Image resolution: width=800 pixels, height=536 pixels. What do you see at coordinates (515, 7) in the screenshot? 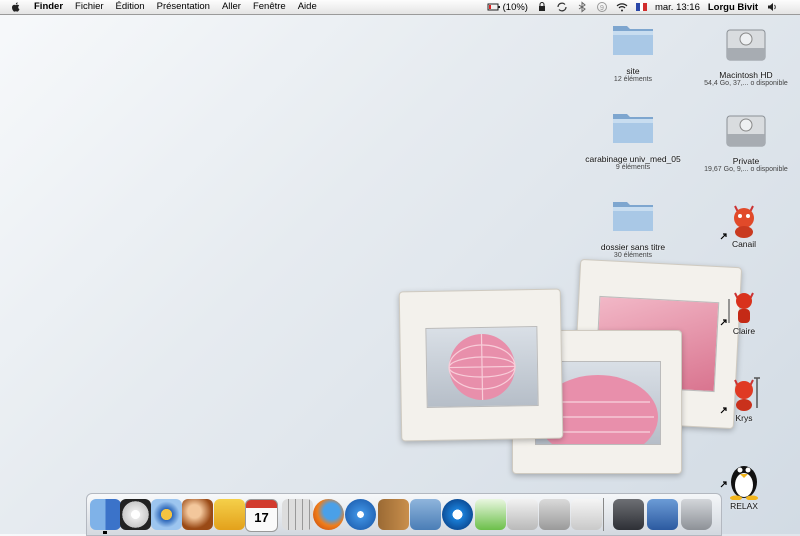
I see `battery-percent: (10%)` at bounding box center [515, 7].